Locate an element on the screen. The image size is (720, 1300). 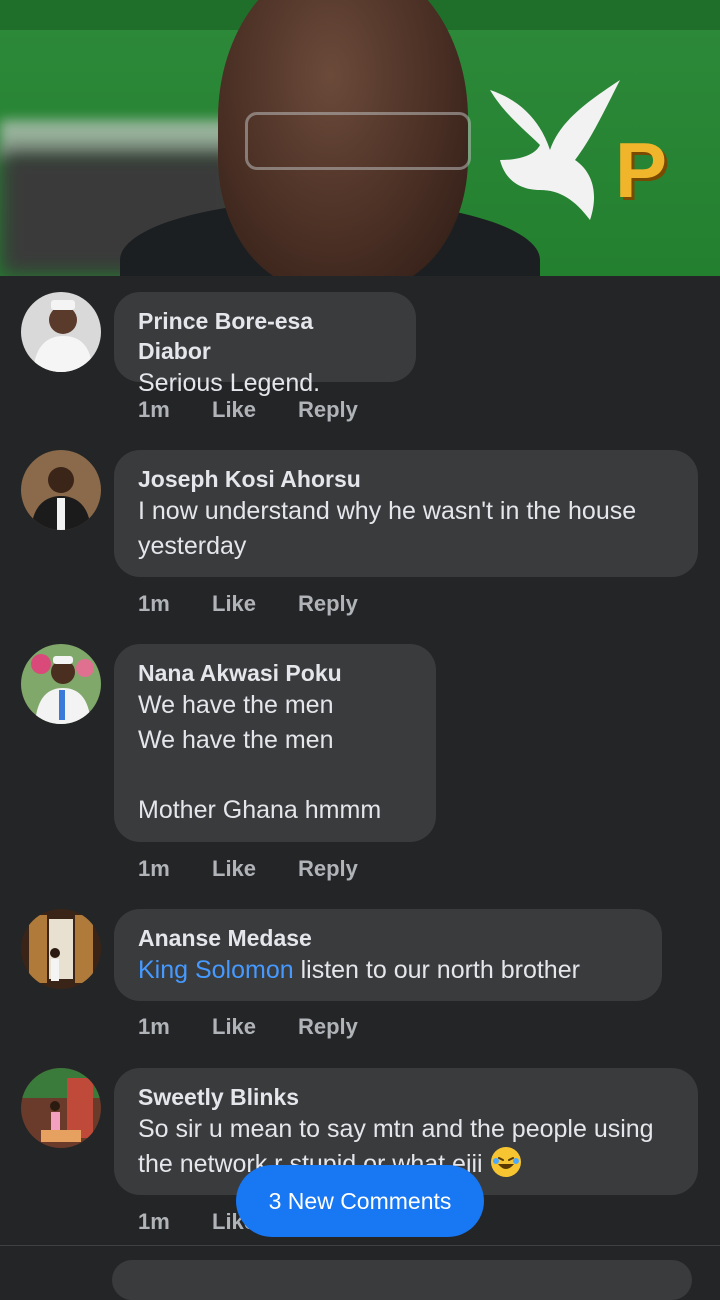
comment-text-rest: listen to our north brother is located at coordinates (436, 970).